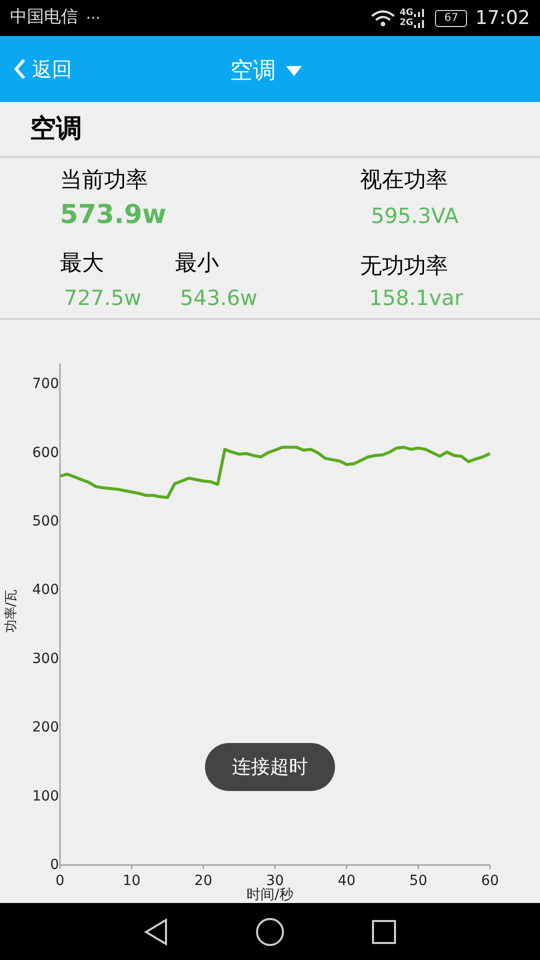 This screenshot has height=960, width=540. I want to click on y-tick-label: 700, so click(45, 384).